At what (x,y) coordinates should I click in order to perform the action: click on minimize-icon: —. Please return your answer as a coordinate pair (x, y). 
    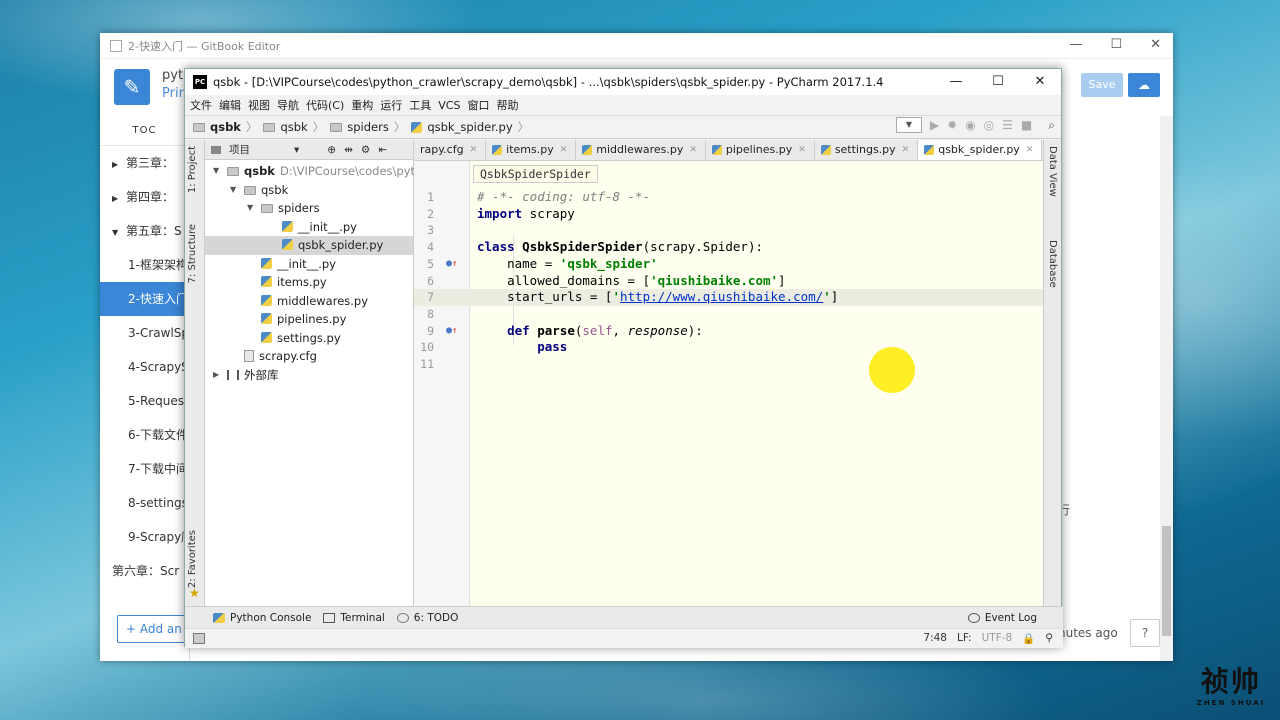
    Looking at the image, I should click on (1075, 44).